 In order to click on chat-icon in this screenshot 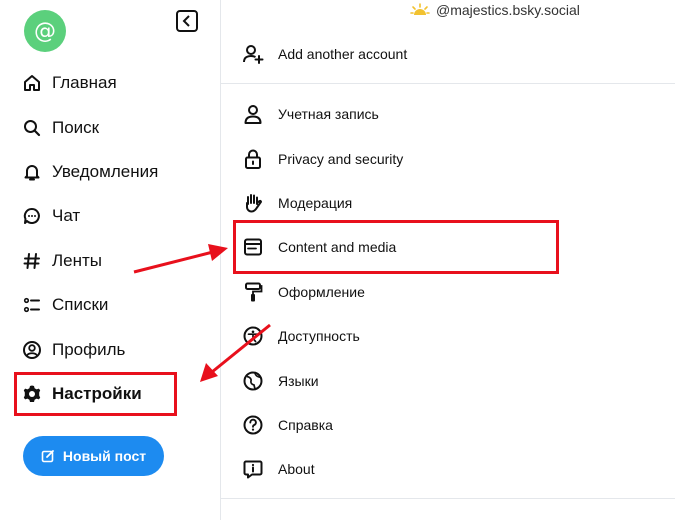, I will do `click(32, 216)`.